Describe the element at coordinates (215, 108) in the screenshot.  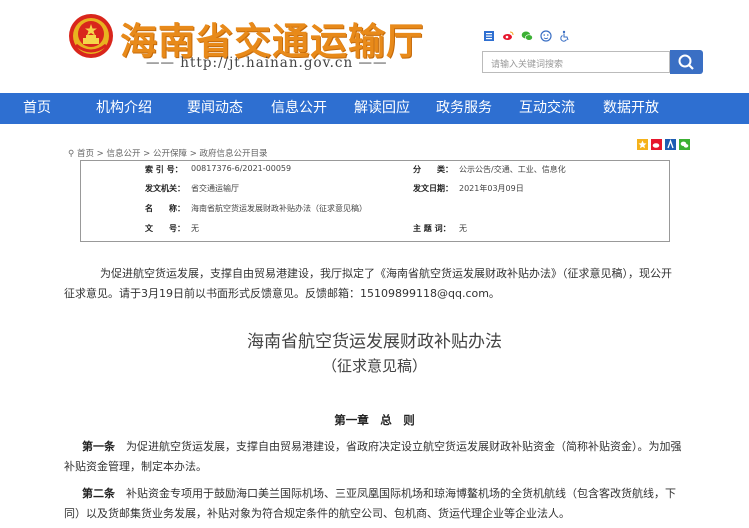
I see `nav-item-news: 要闻动态` at that location.